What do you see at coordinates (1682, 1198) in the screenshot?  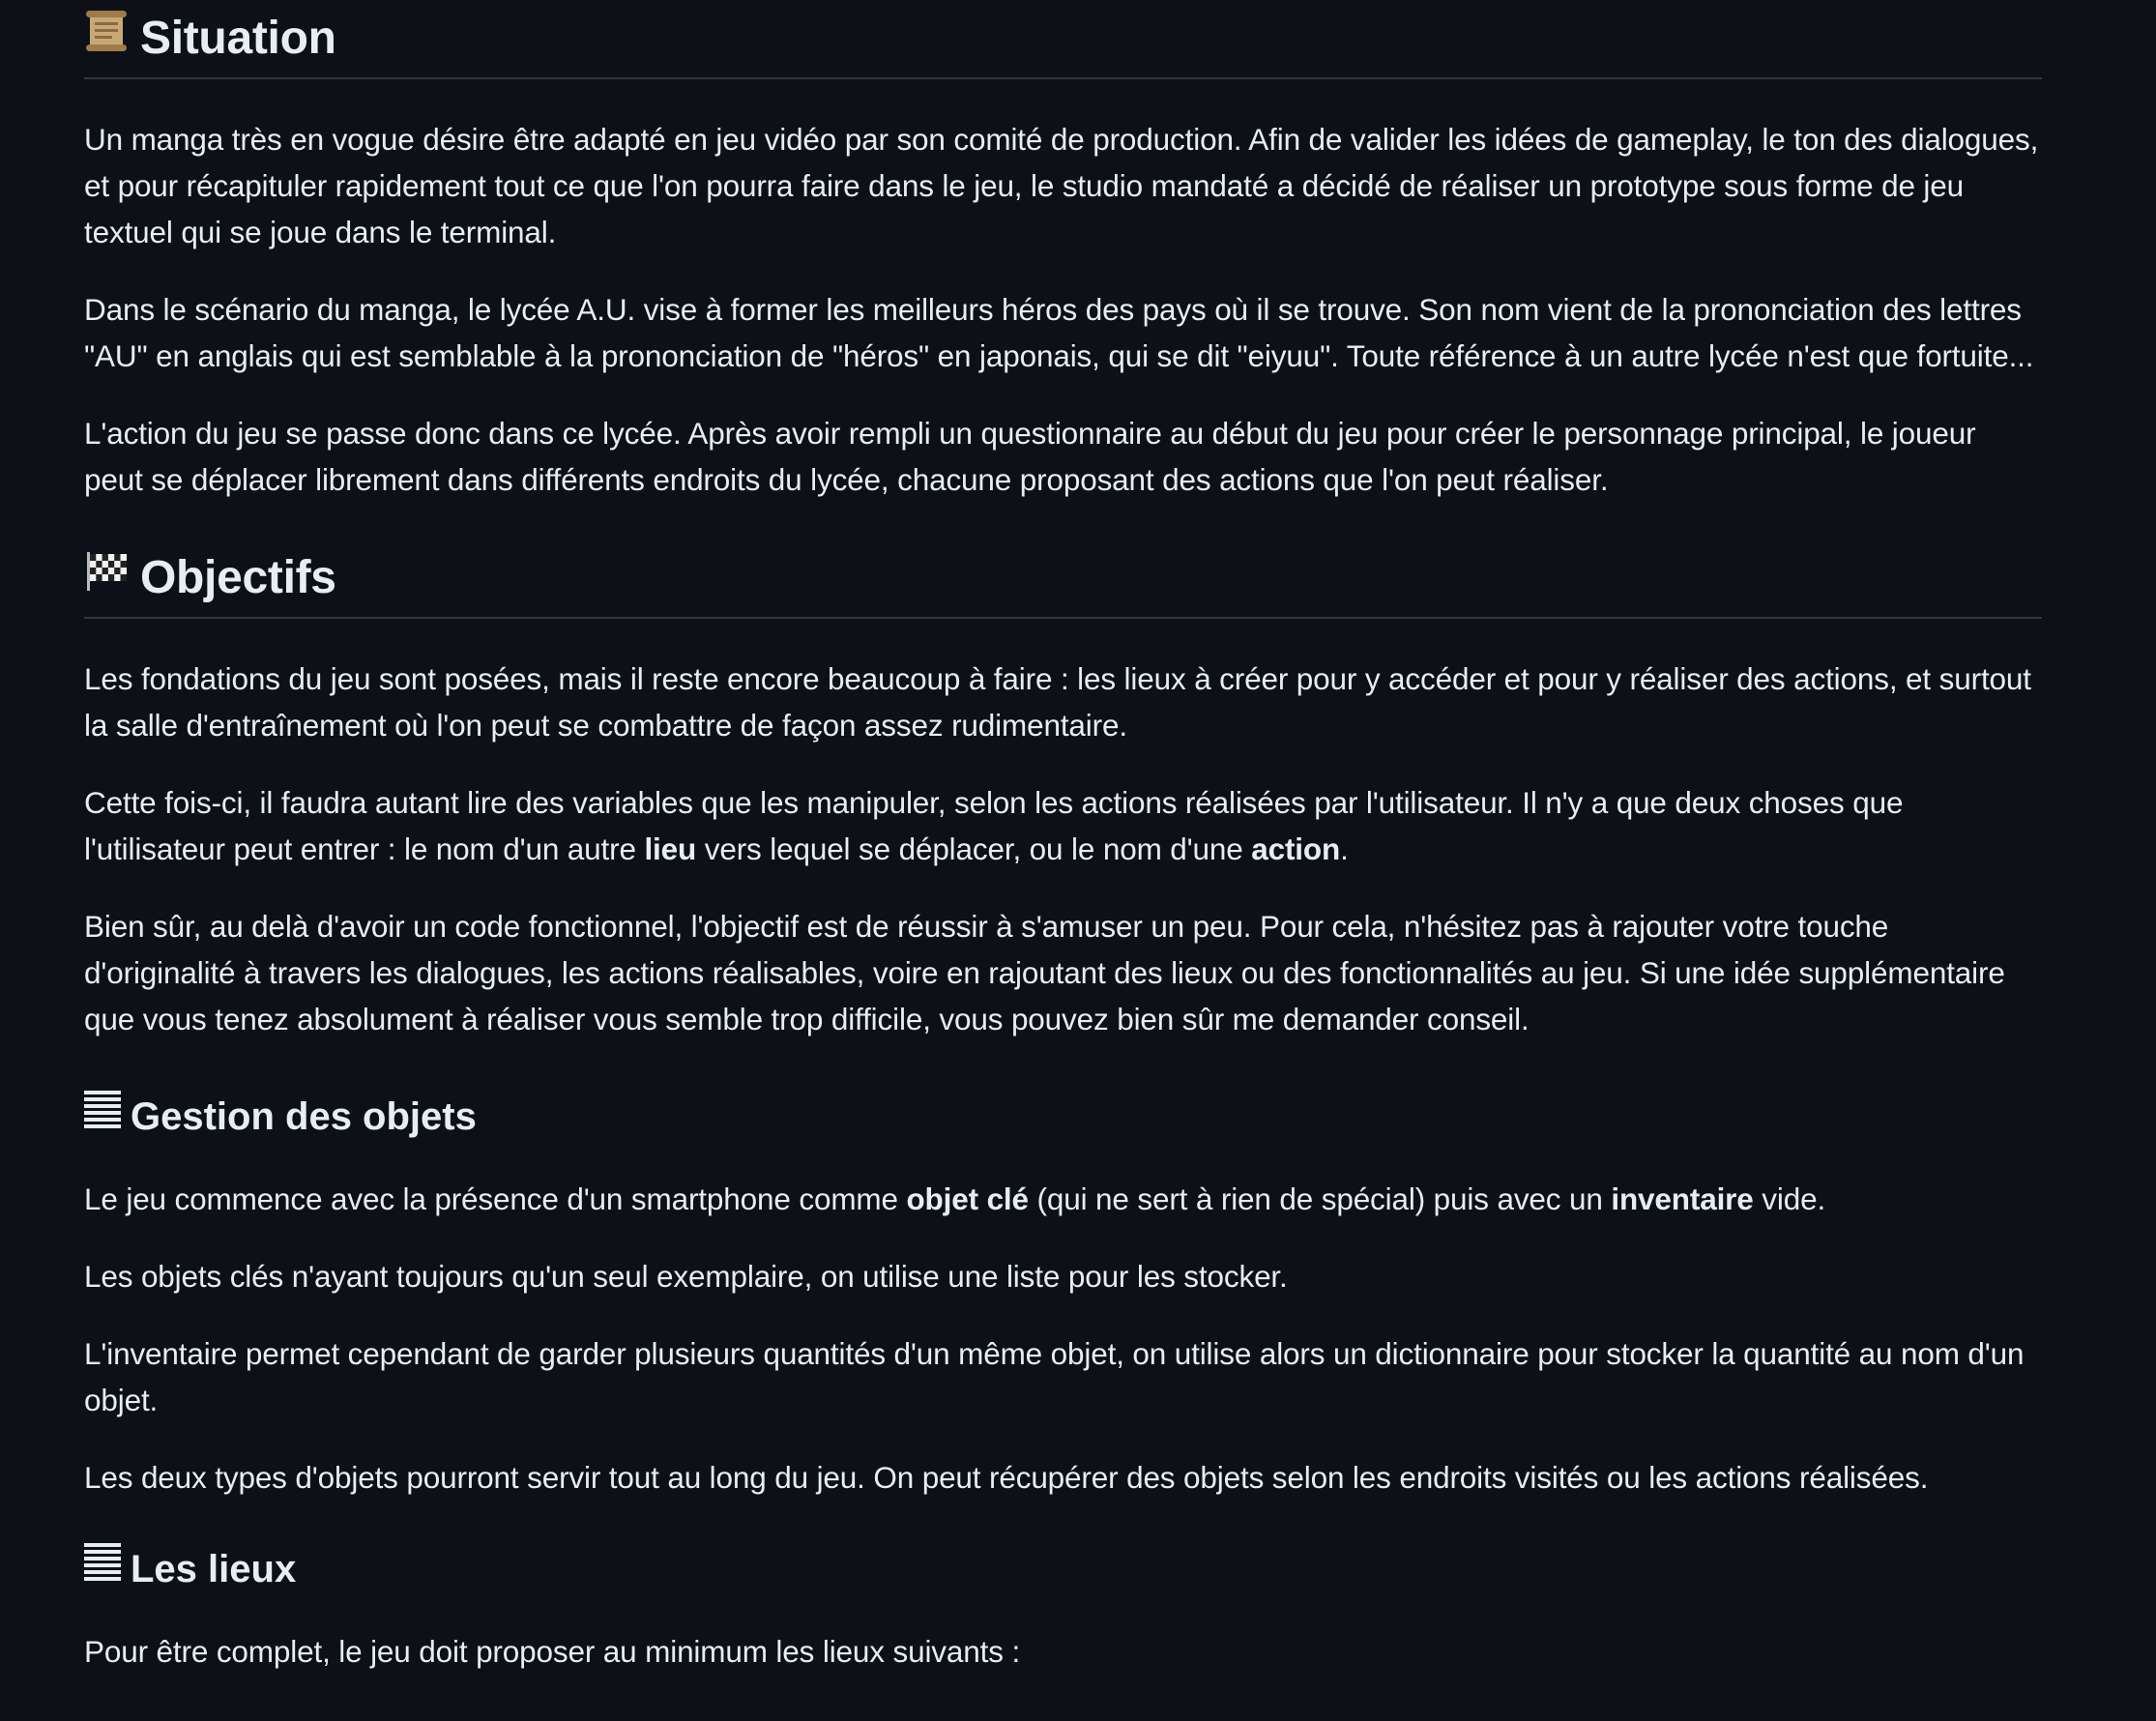 I see `bold-text: inventaire` at bounding box center [1682, 1198].